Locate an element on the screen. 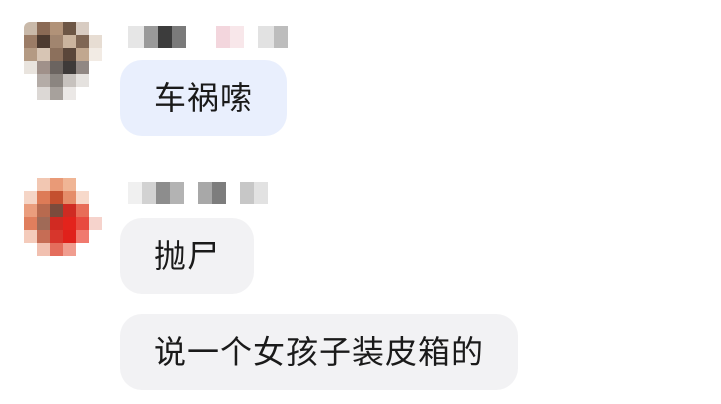 The height and width of the screenshot is (404, 721). message-bubble: 抛尸 is located at coordinates (187, 256).